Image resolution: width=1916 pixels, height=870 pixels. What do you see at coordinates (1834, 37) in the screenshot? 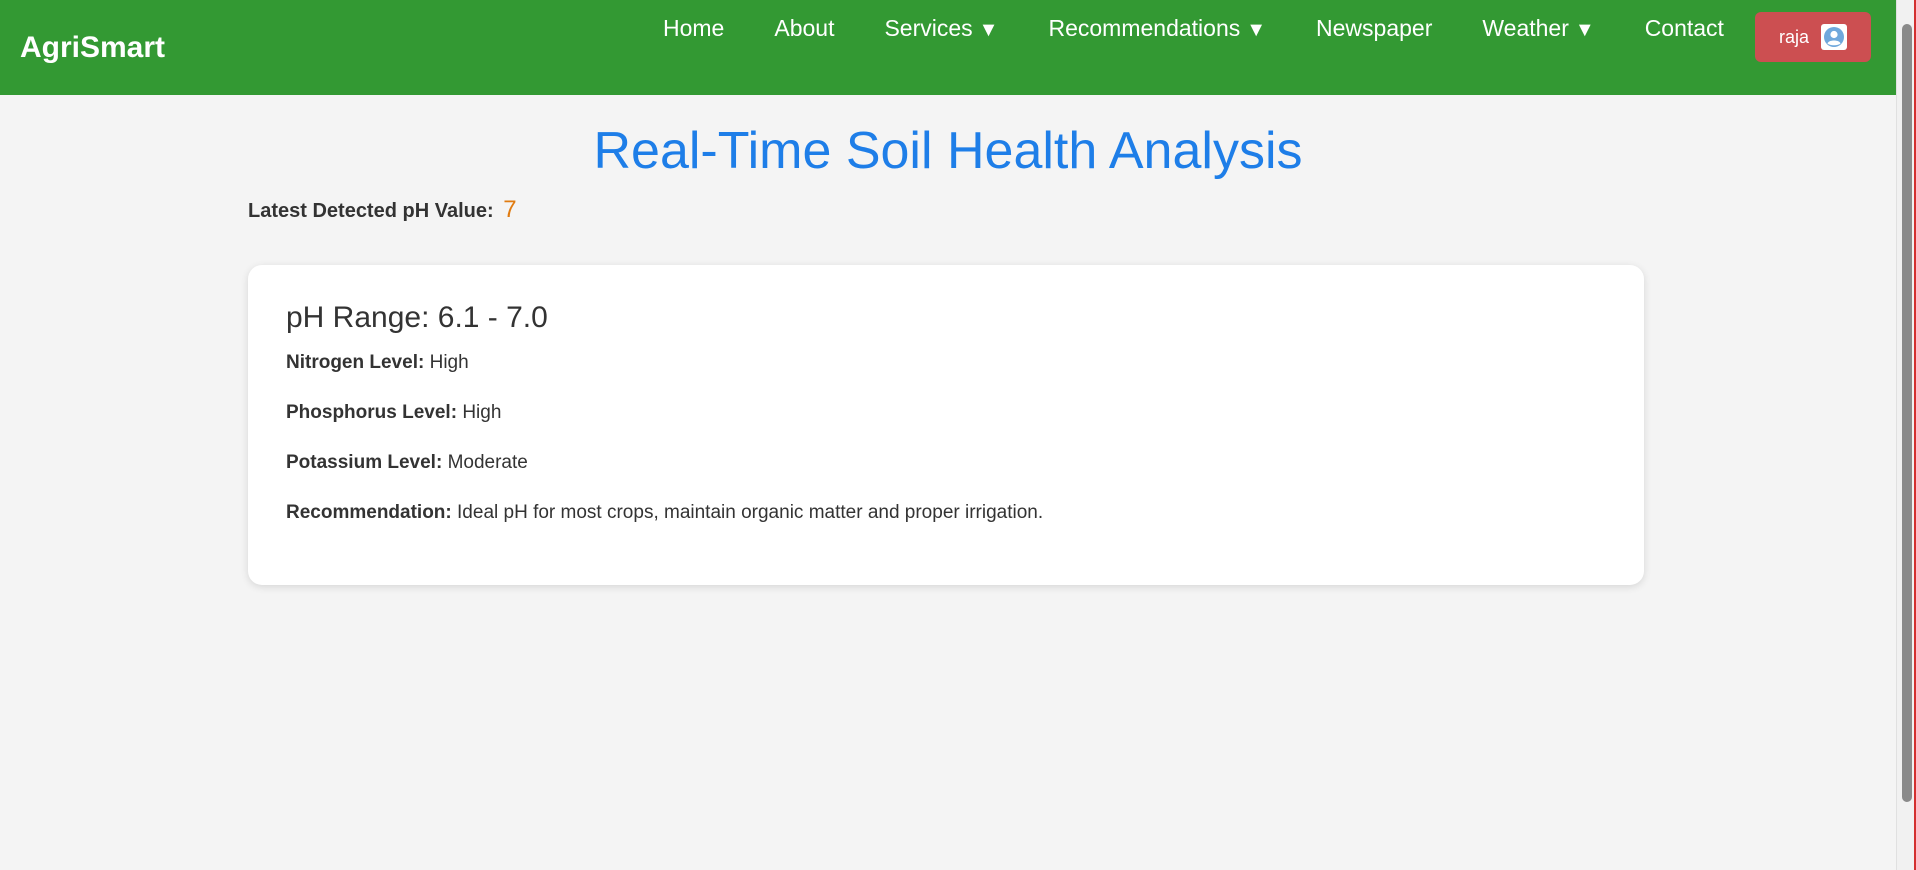
I see `user-avatar-icon` at bounding box center [1834, 37].